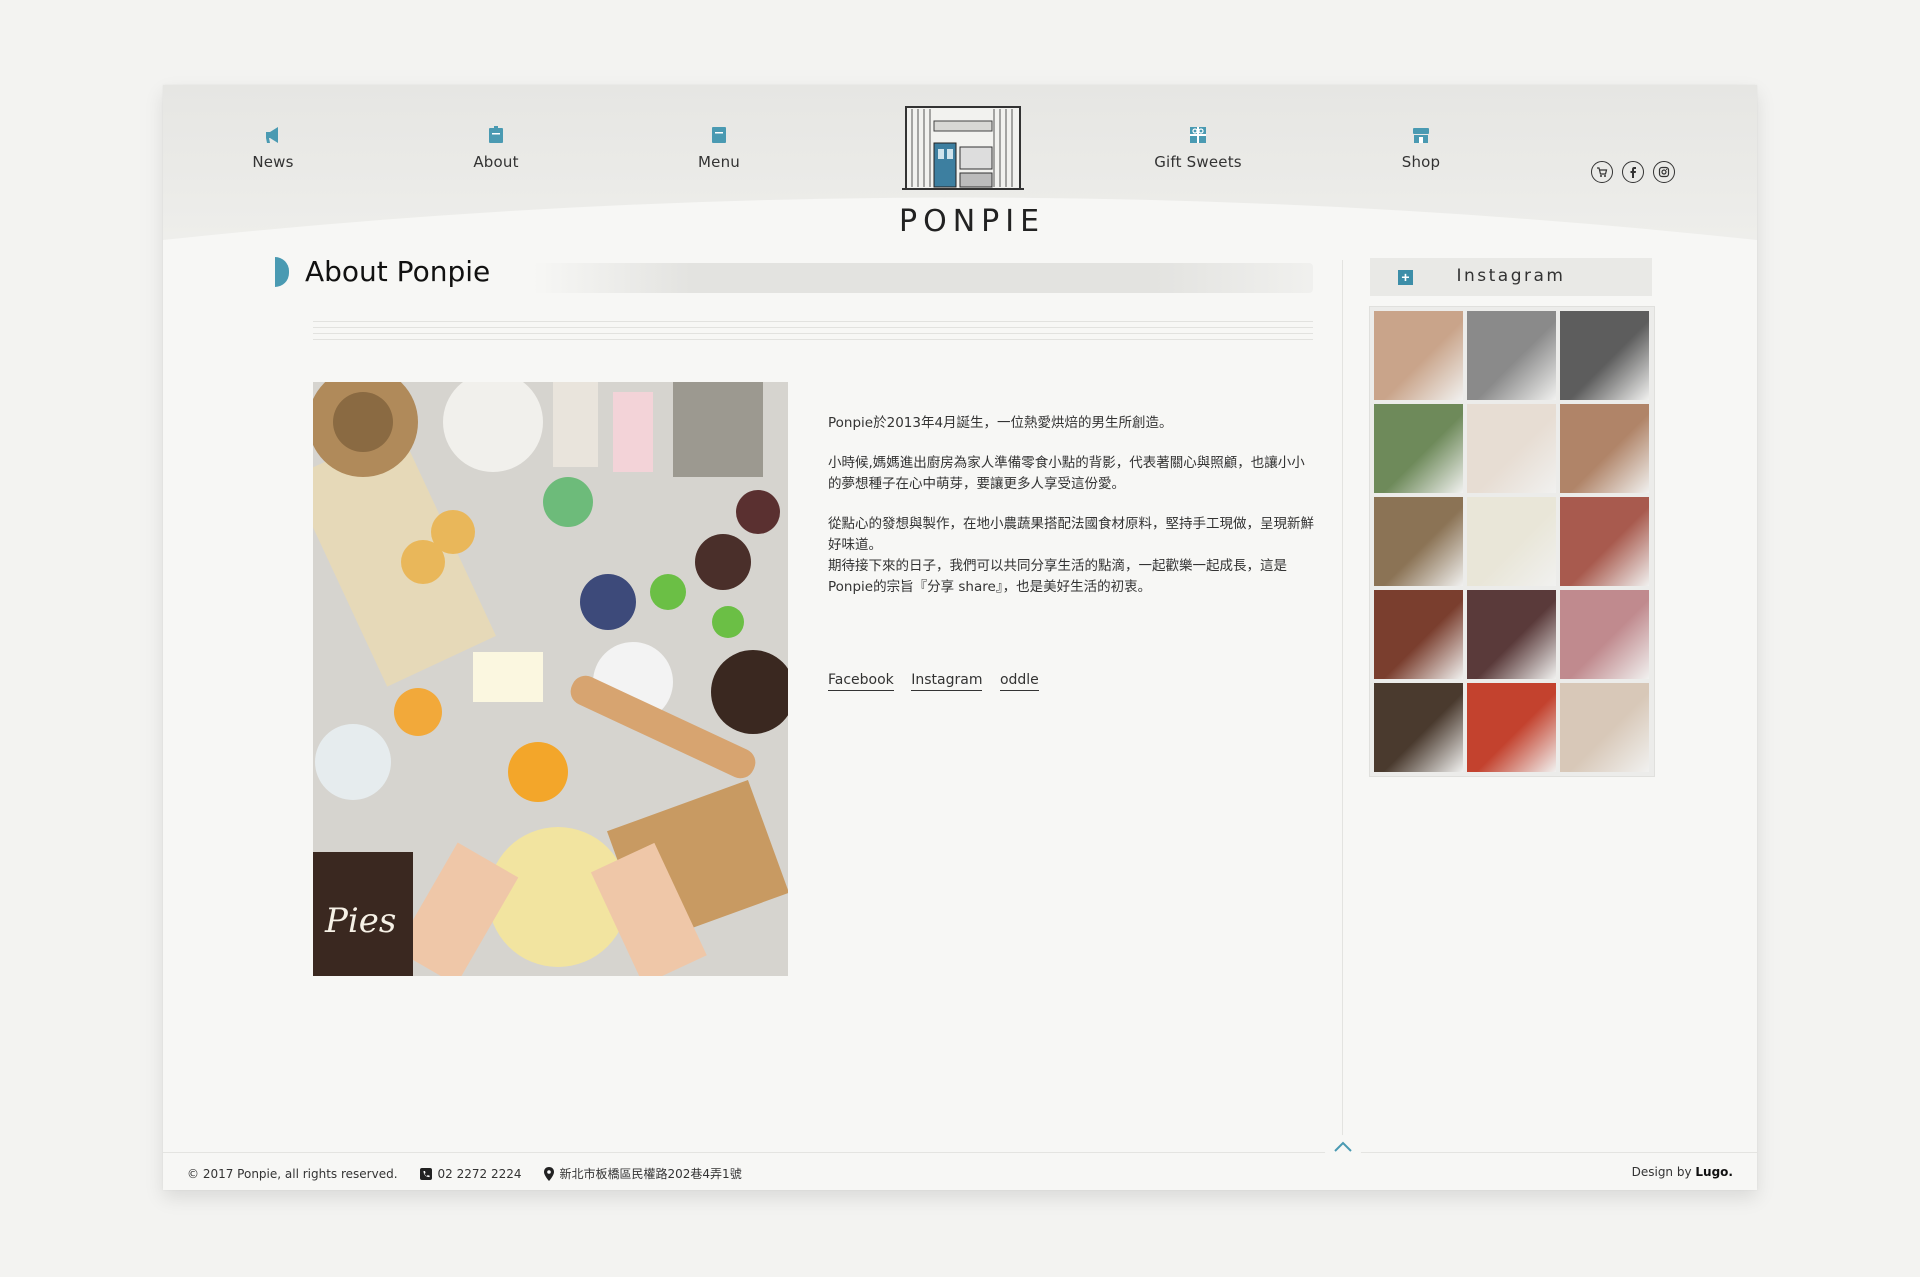 The height and width of the screenshot is (1277, 1920). What do you see at coordinates (1421, 148) in the screenshot?
I see `nav-shop: Shop` at bounding box center [1421, 148].